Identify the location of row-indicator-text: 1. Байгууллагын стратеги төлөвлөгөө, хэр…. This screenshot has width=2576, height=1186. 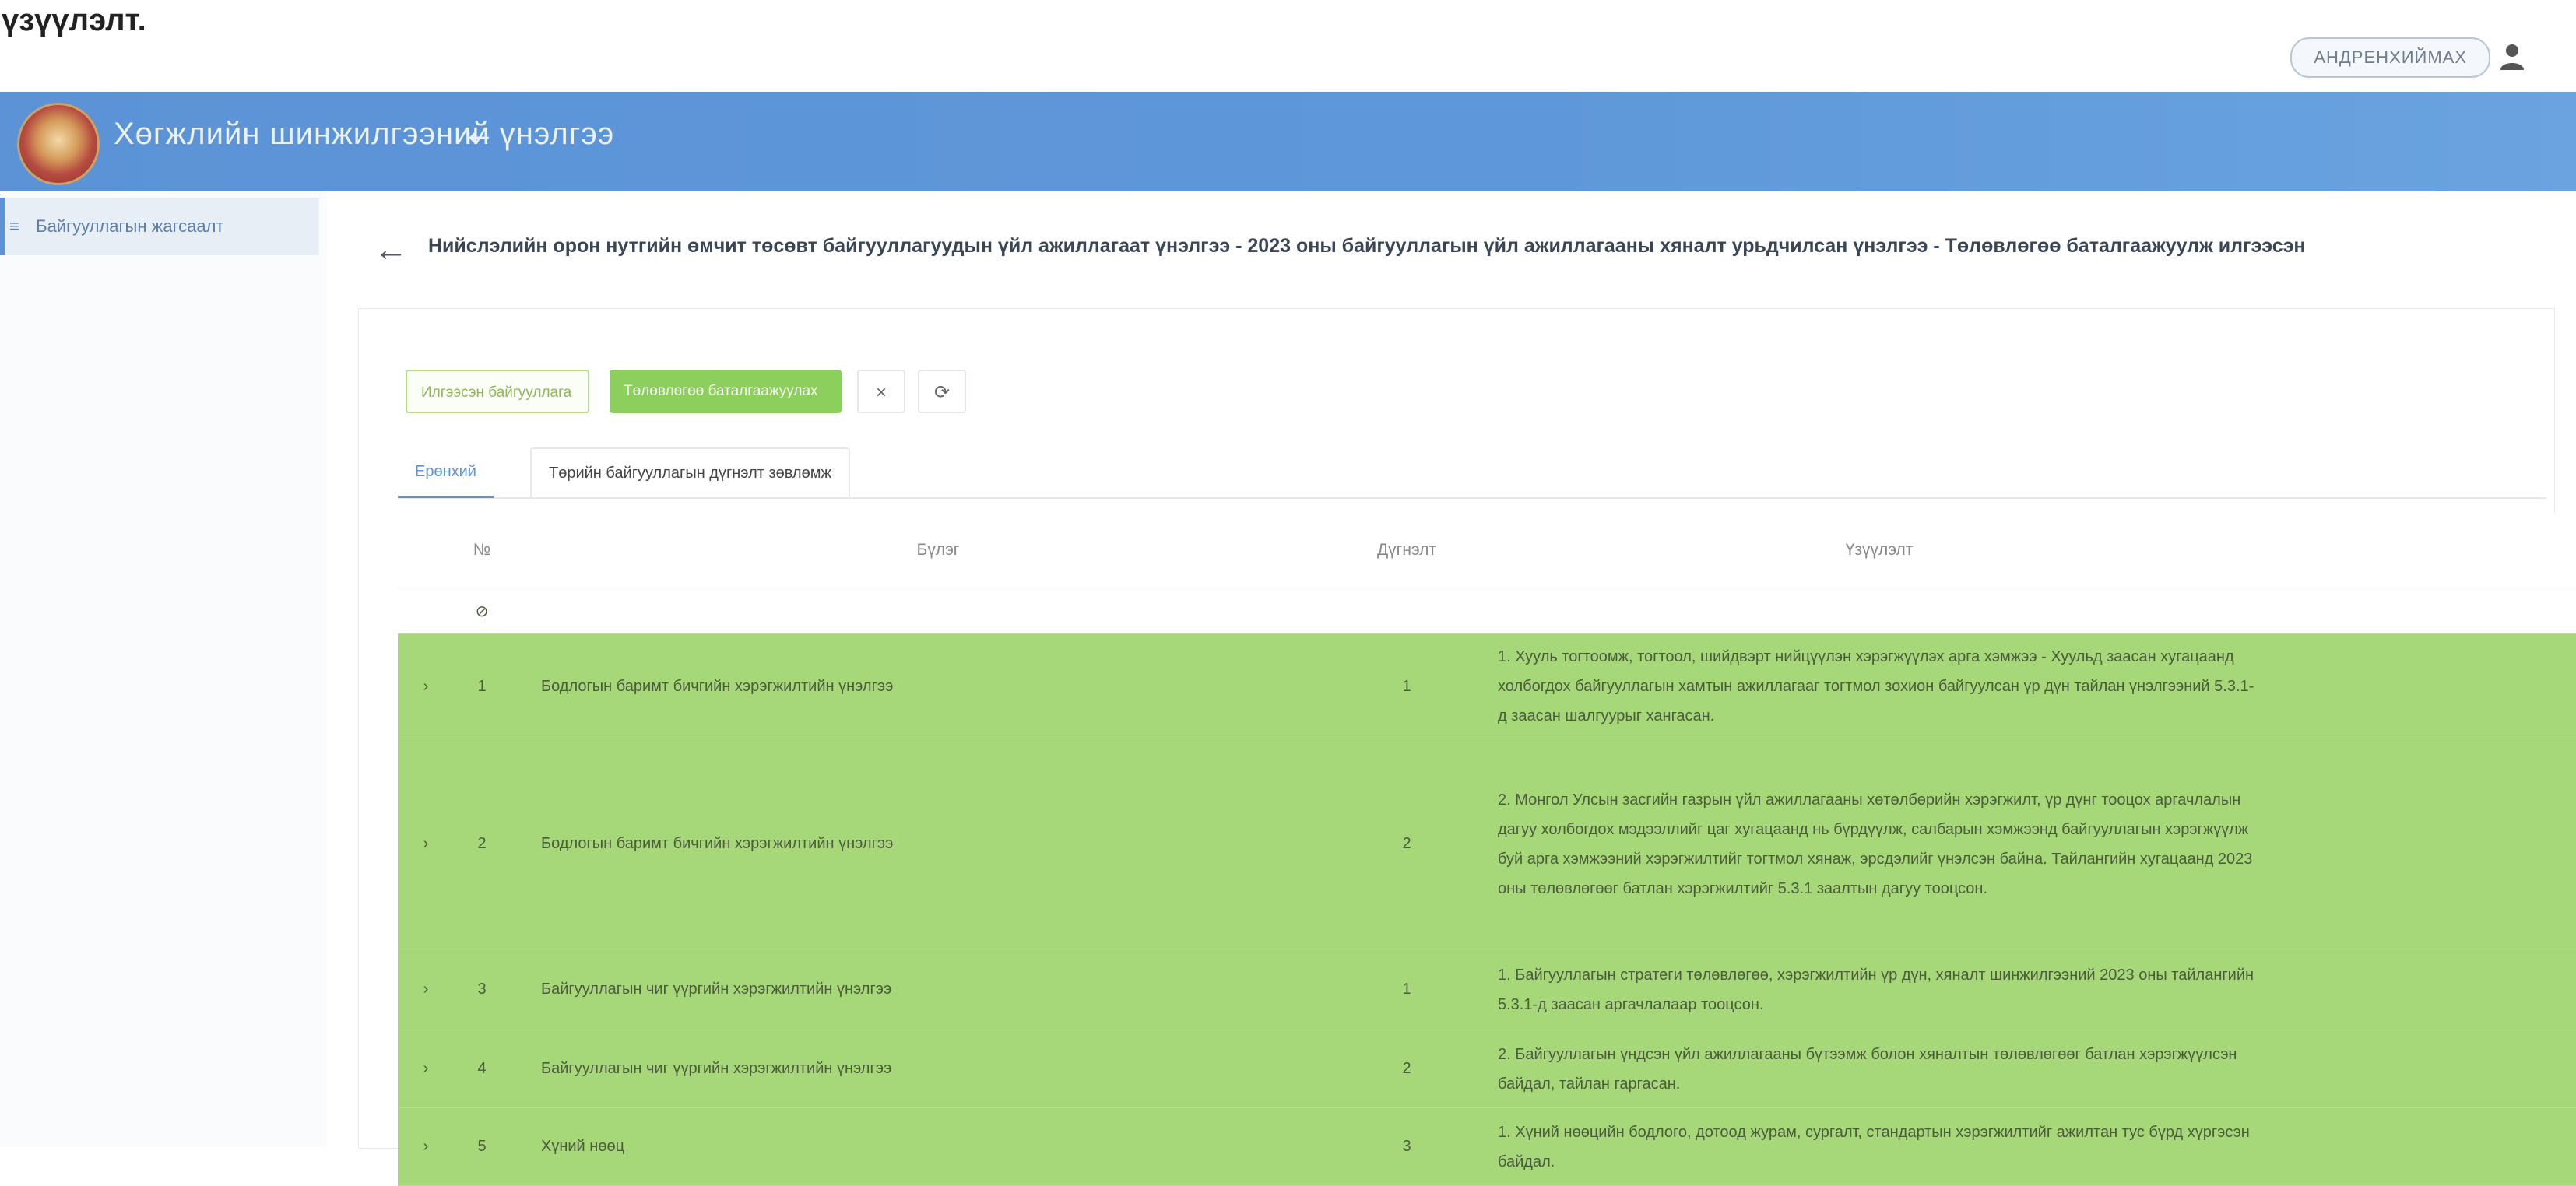
(1880, 990).